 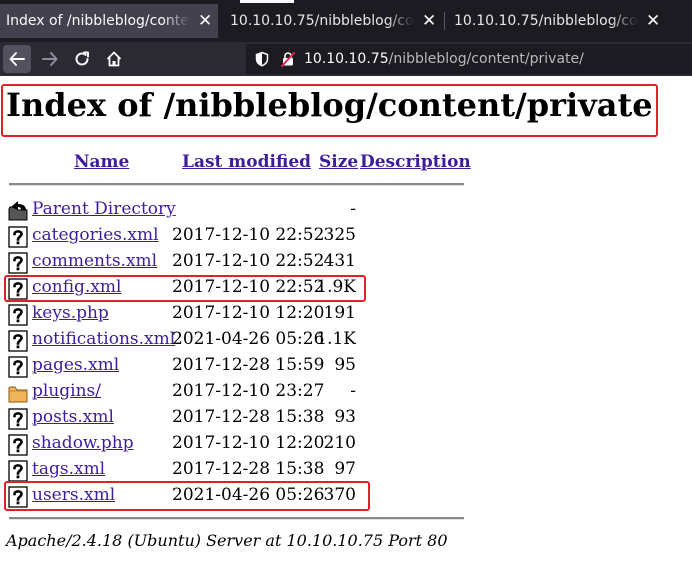 I want to click on url-host: 10.10.10.75, so click(x=346, y=59).